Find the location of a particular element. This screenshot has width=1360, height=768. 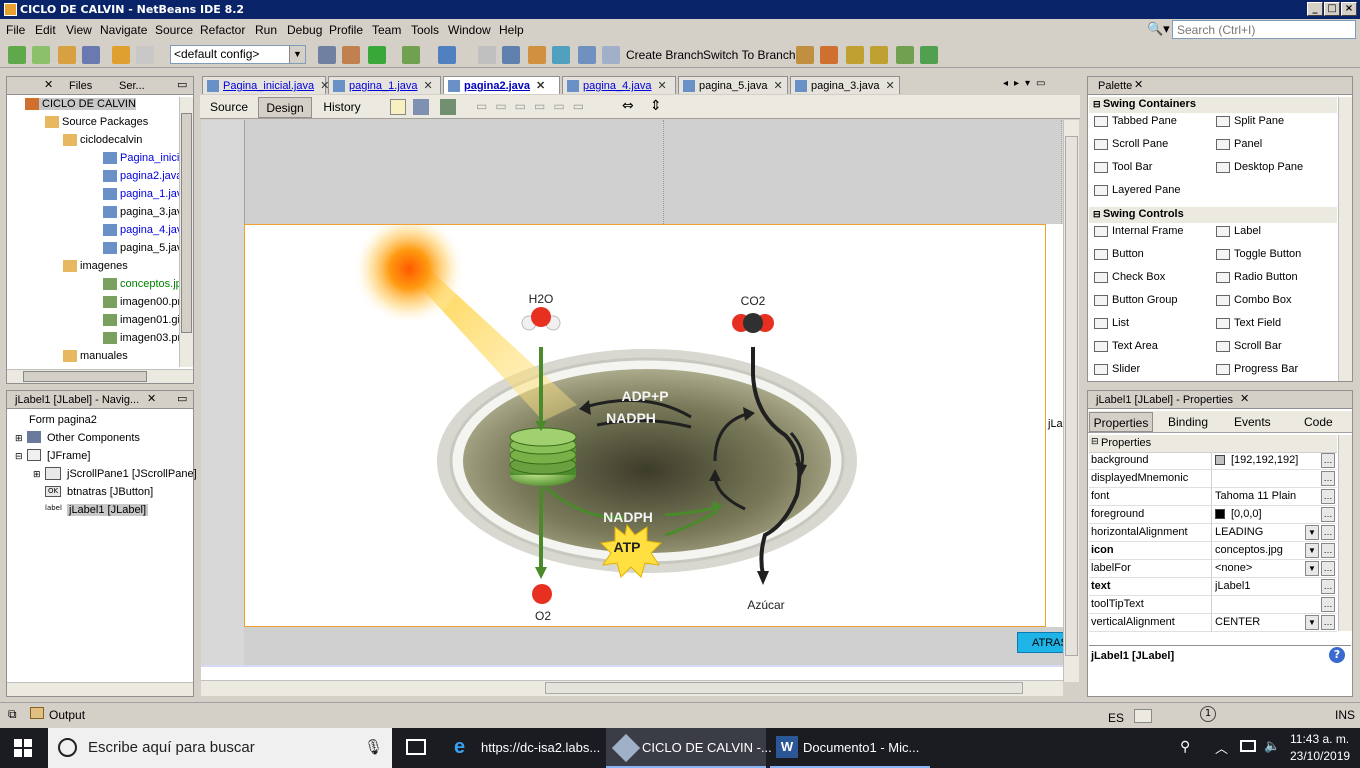

menu-refactor: Refactor is located at coordinates (222, 30).